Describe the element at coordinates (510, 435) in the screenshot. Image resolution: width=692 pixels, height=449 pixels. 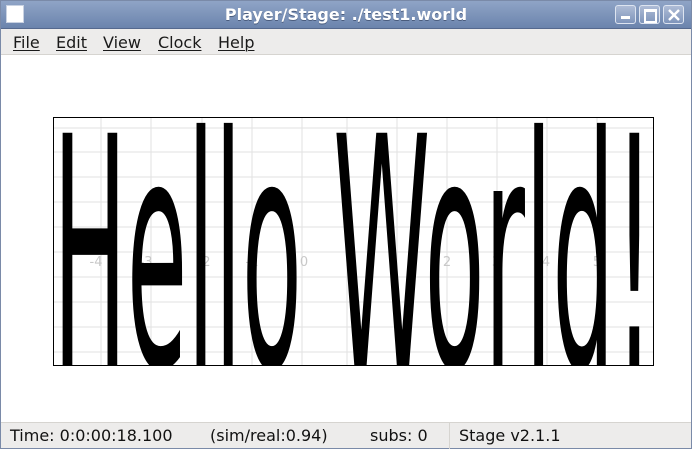
I see `stage-version: Stage v2.1.1` at that location.